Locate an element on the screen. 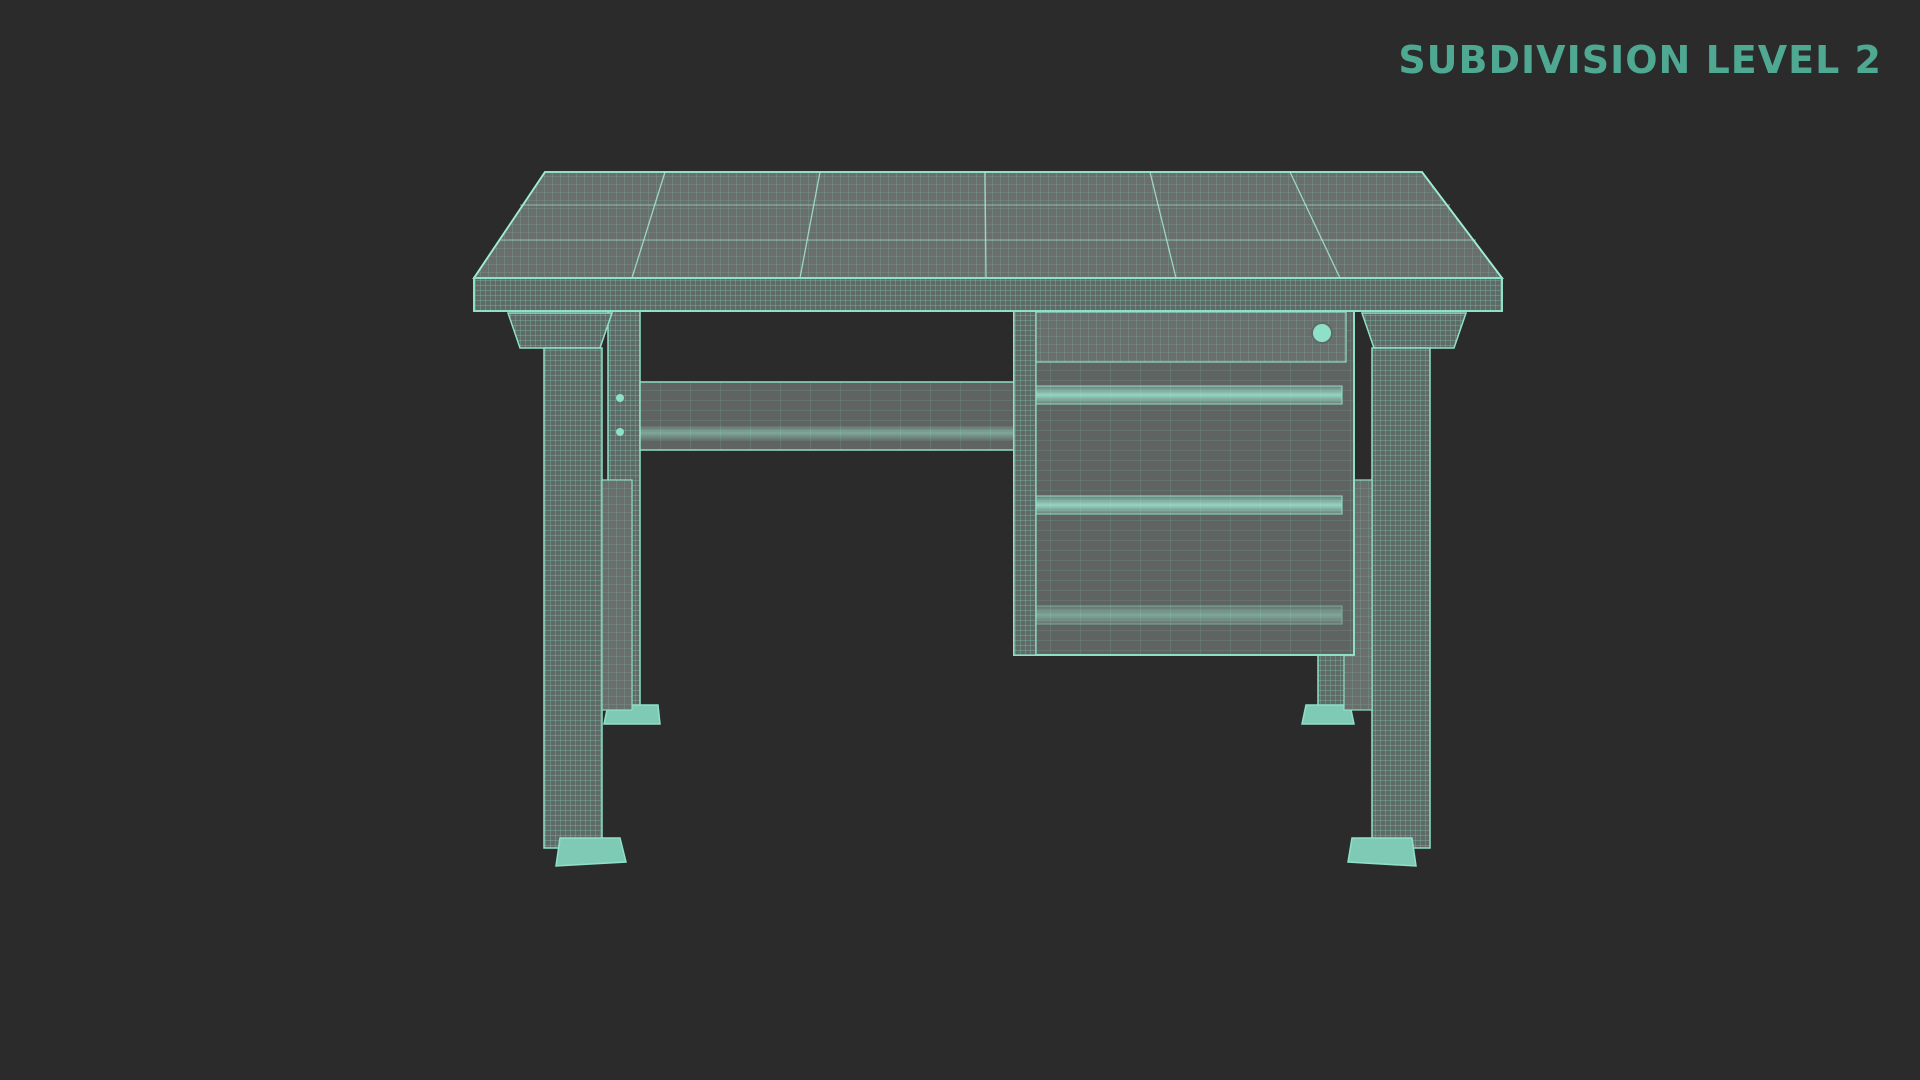 The width and height of the screenshot is (1920, 1080). desktop-top is located at coordinates (988, 241).